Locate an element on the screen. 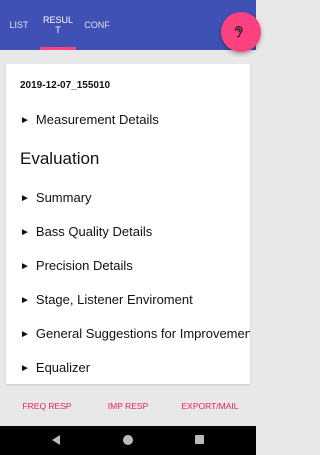 The height and width of the screenshot is (455, 320). section-equalizer: ► Equalizer is located at coordinates (55, 367).